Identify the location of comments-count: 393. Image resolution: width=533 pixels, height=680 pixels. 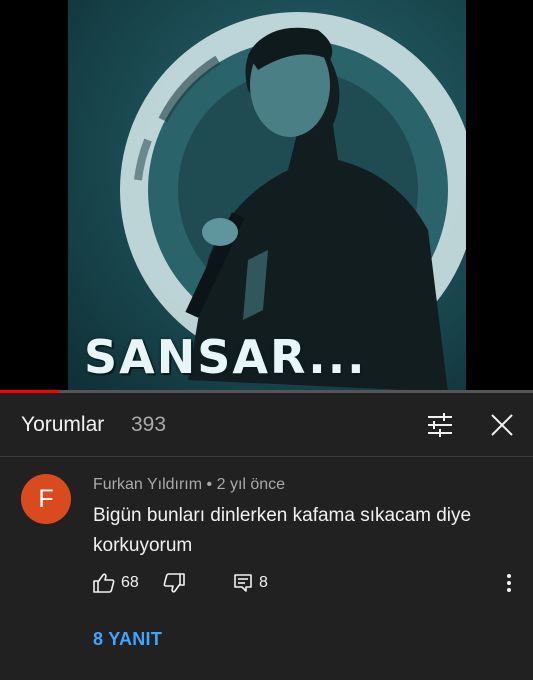
(149, 424).